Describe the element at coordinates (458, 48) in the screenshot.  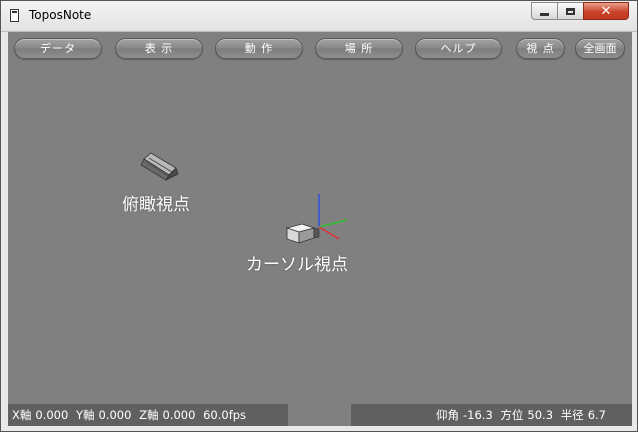
I see `help-menu-button: ヘルプ` at that location.